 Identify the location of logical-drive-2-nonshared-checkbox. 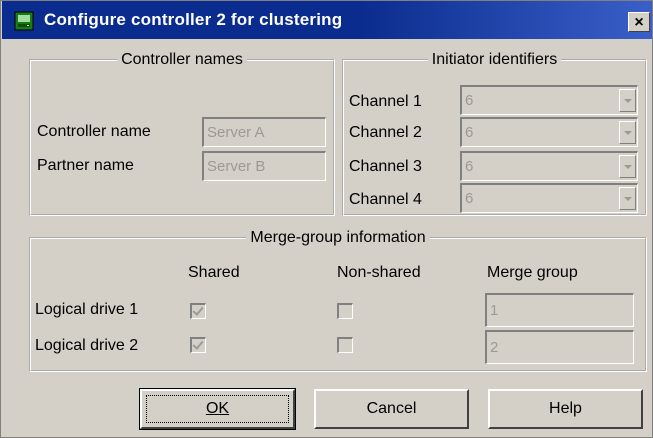
(345, 345).